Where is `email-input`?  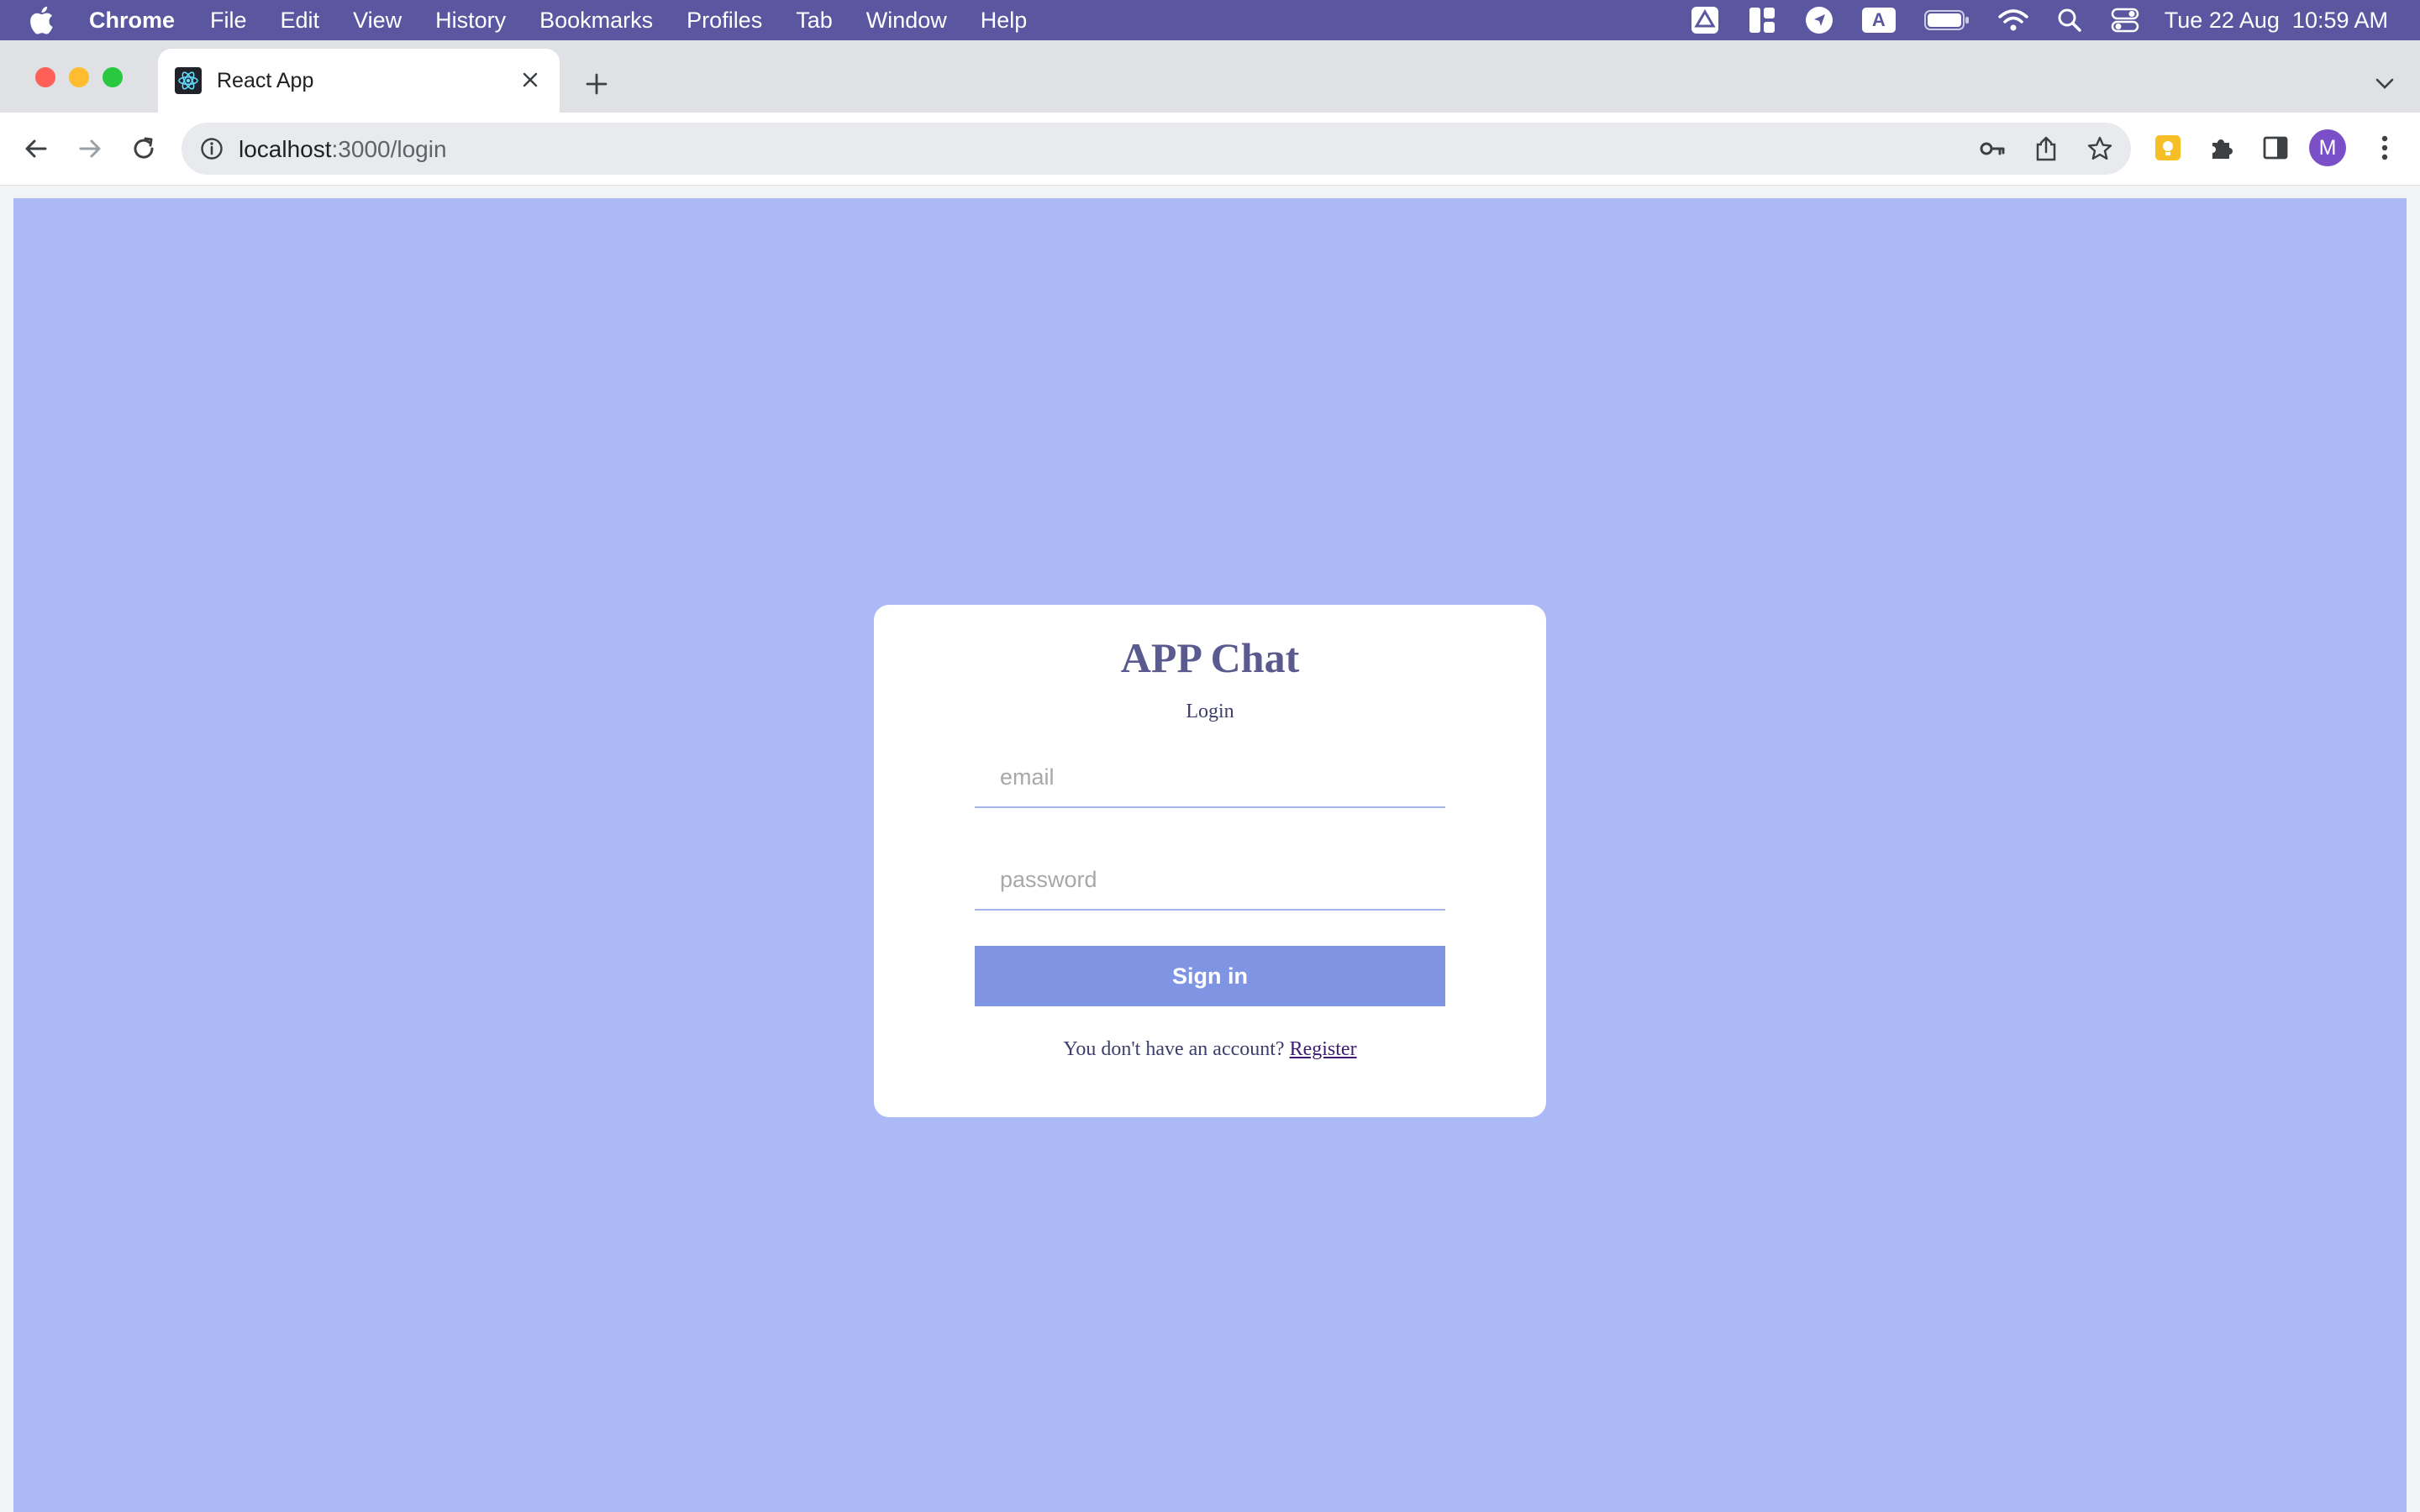
email-input is located at coordinates (1210, 778).